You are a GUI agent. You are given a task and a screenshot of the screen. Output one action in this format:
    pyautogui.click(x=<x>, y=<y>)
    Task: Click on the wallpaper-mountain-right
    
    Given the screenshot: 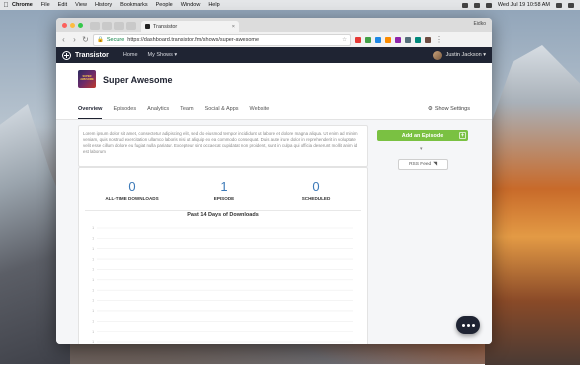 What is the action you would take?
    pyautogui.click(x=532, y=205)
    